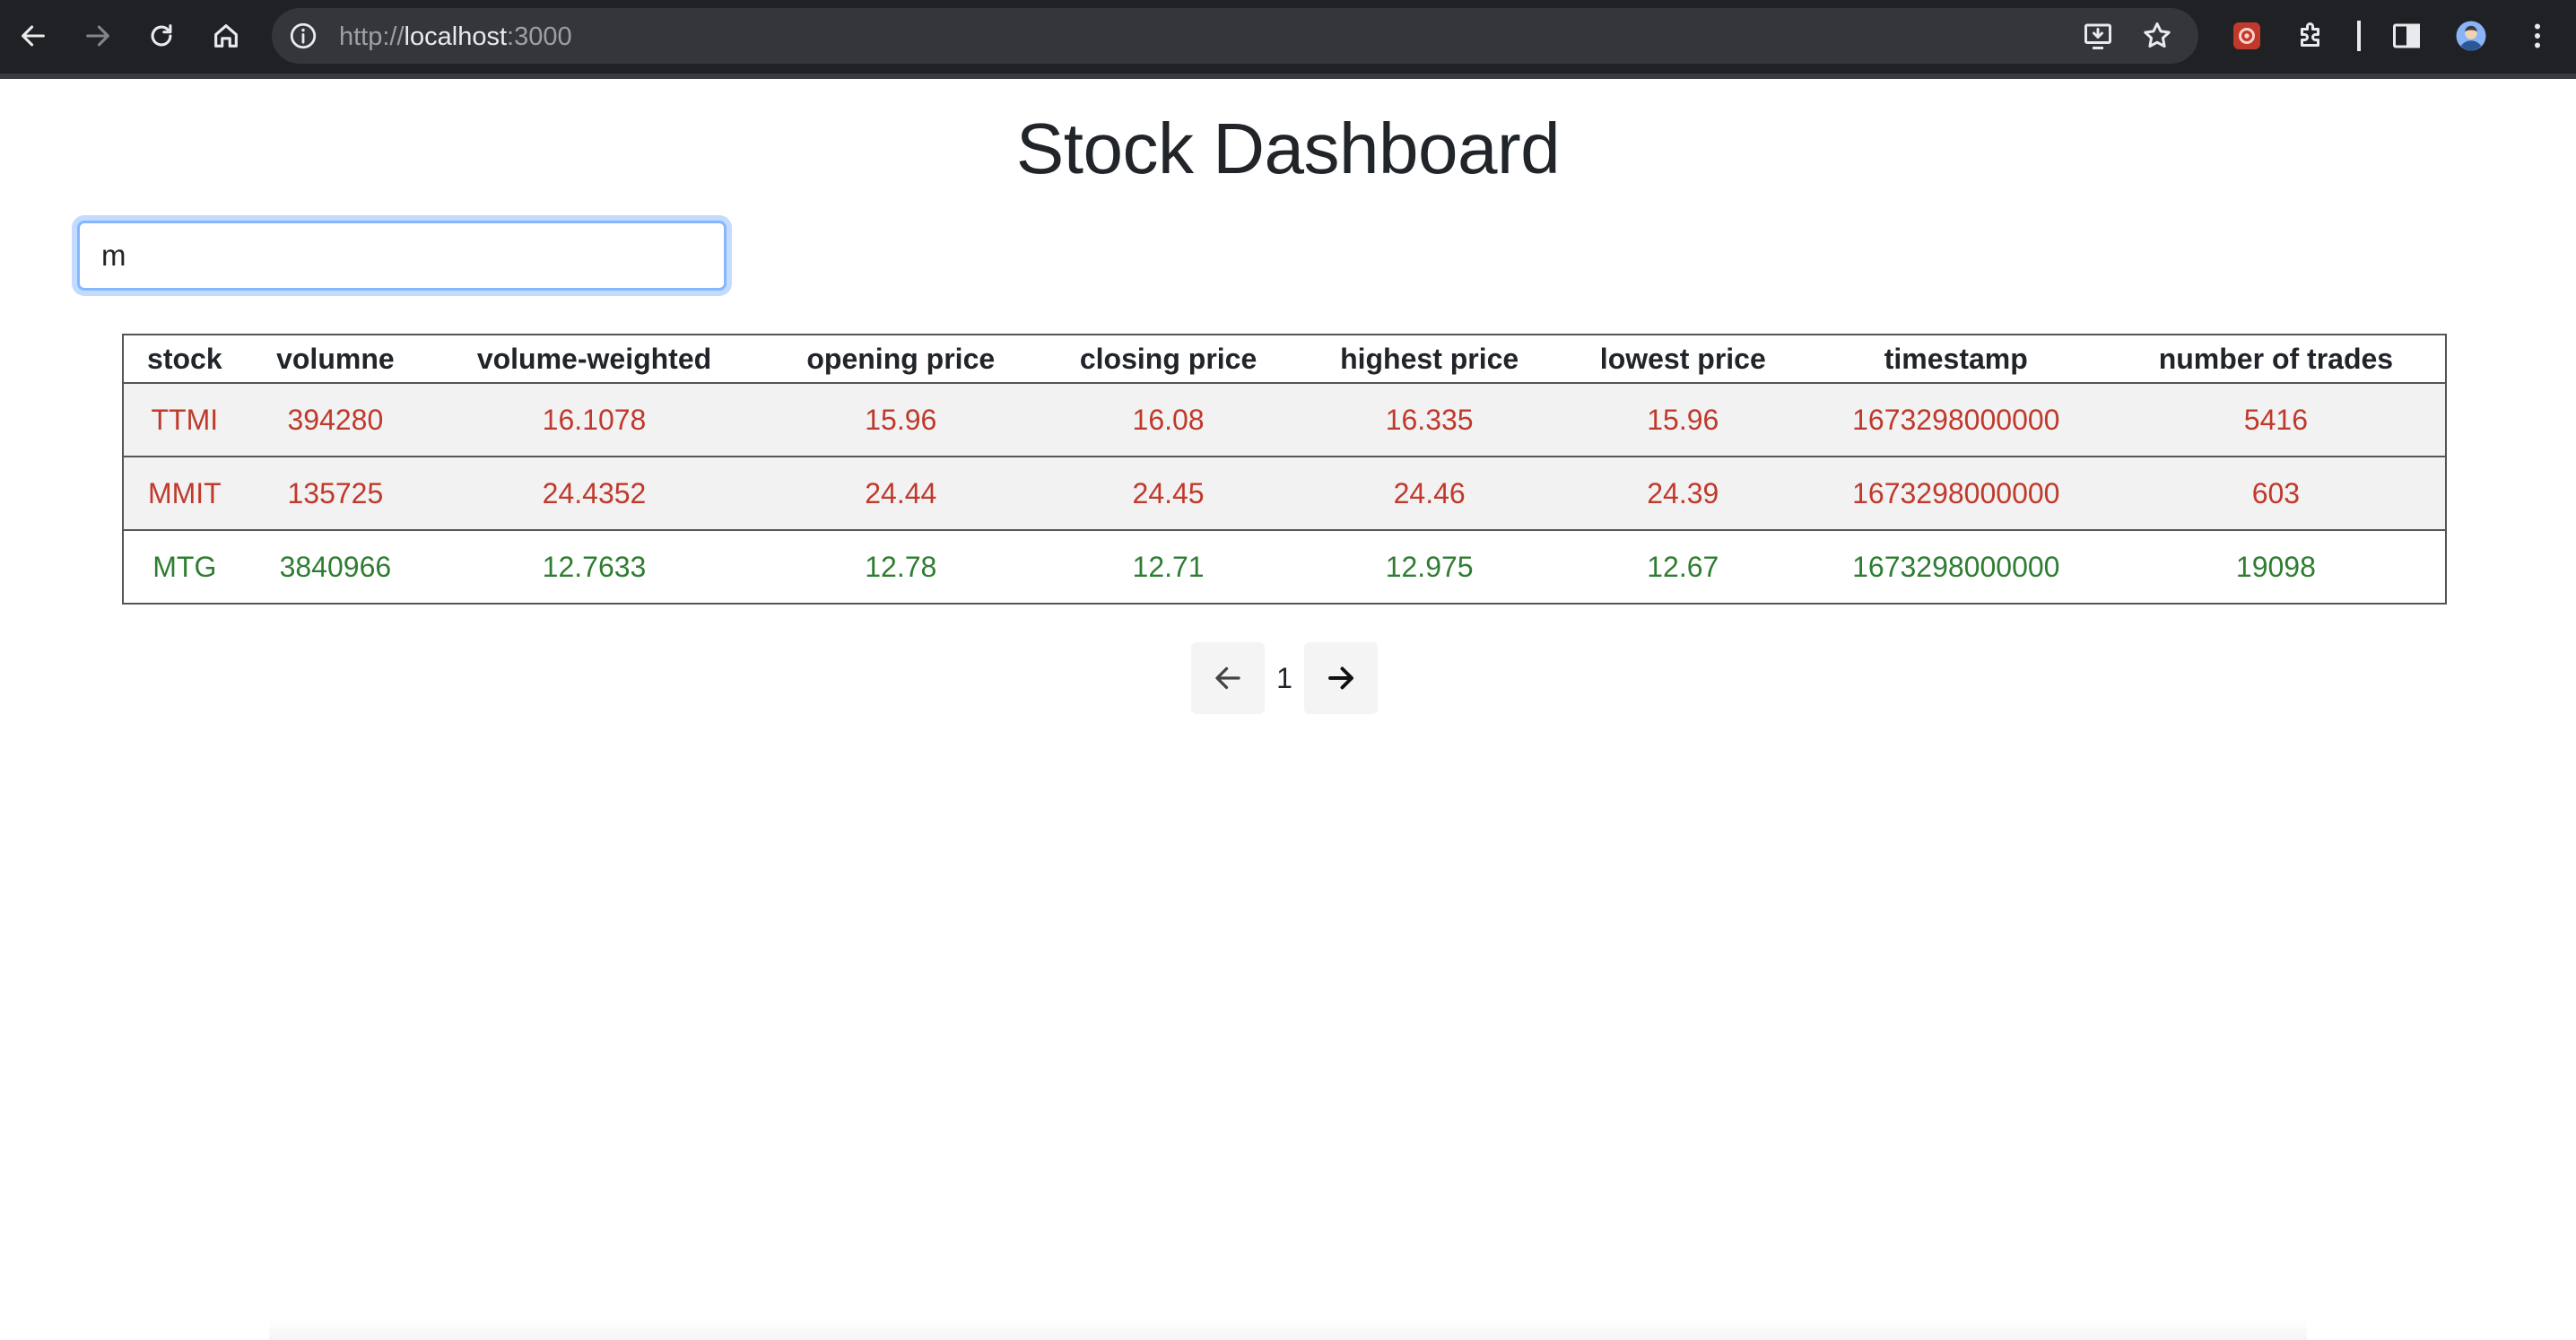  What do you see at coordinates (1683, 419) in the screenshot?
I see `cell-lowest-price: 15.96` at bounding box center [1683, 419].